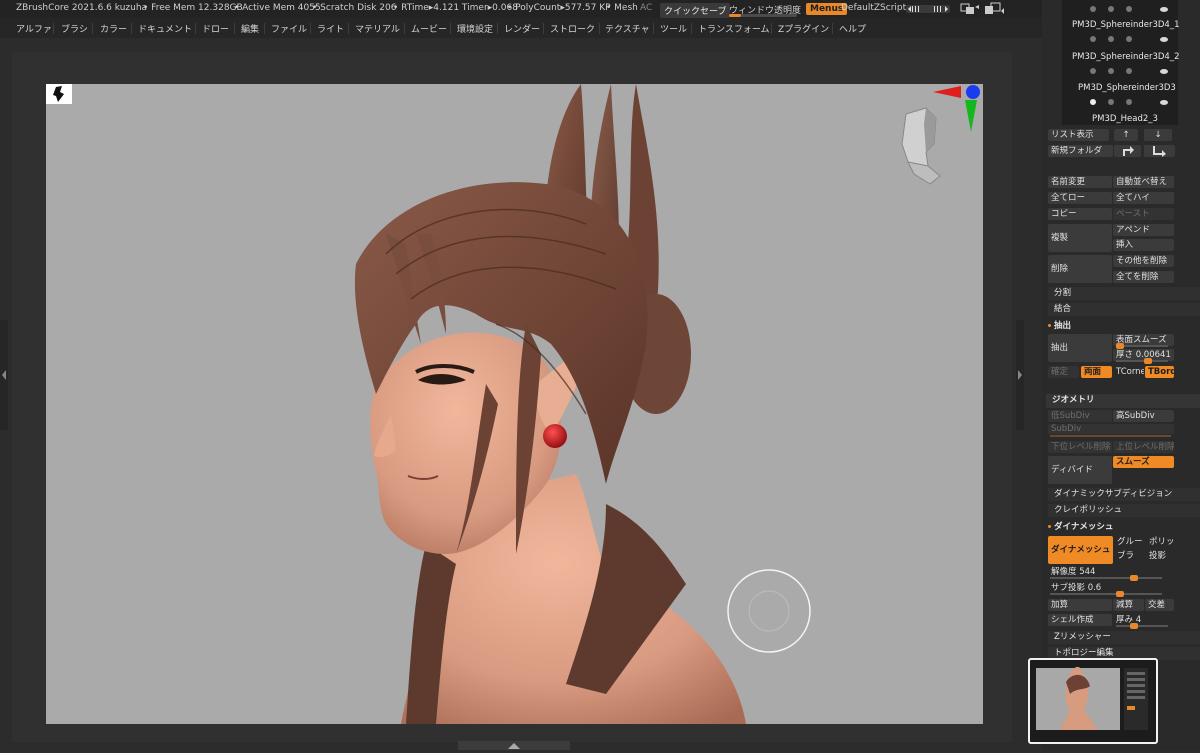  Describe the element at coordinates (1080, 447) in the screenshot. I see `delete-lower-button: 下位レベル削除` at that location.